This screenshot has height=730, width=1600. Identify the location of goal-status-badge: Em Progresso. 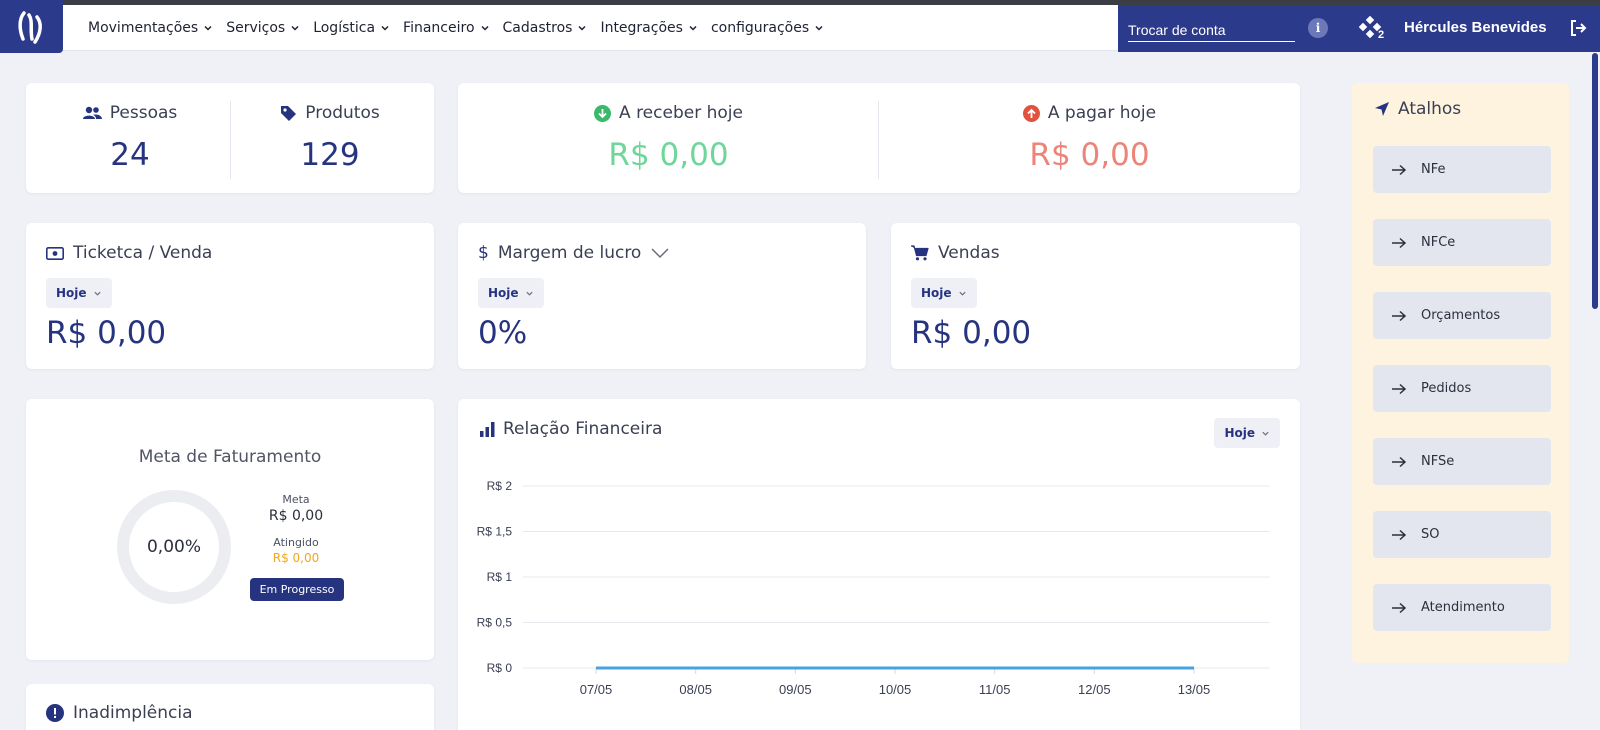
(297, 589).